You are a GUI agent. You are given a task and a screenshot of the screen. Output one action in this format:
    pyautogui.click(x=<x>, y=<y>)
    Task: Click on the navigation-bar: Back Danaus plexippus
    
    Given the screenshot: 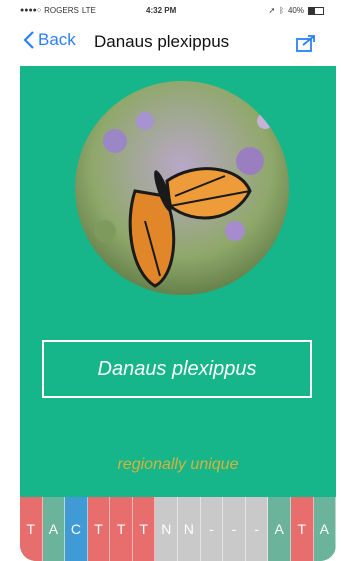 What is the action you would take?
    pyautogui.click(x=173, y=43)
    